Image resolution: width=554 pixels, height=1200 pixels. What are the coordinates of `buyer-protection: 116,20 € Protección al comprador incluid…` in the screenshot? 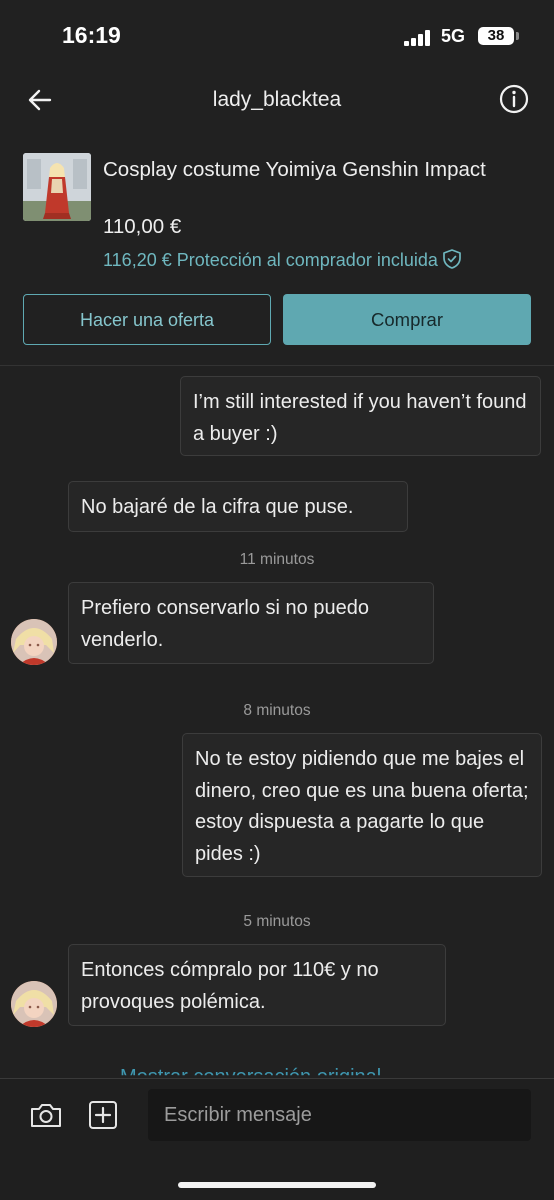 It's located at (283, 259).